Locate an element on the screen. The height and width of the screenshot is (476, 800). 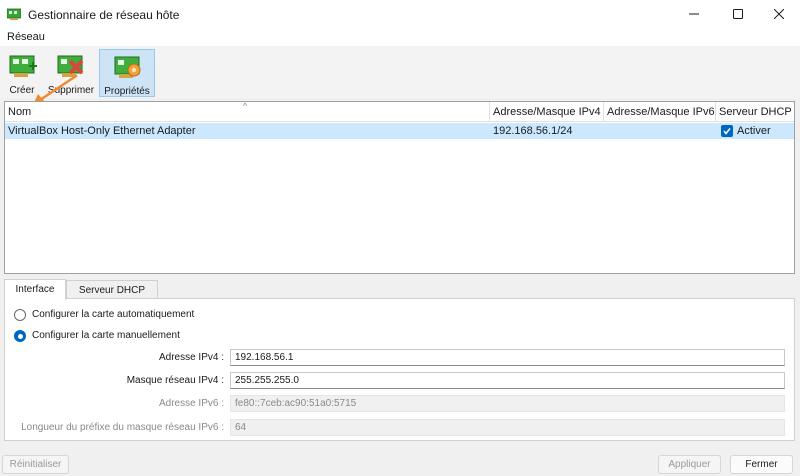
apply-button: Appliquer is located at coordinates (689, 464).